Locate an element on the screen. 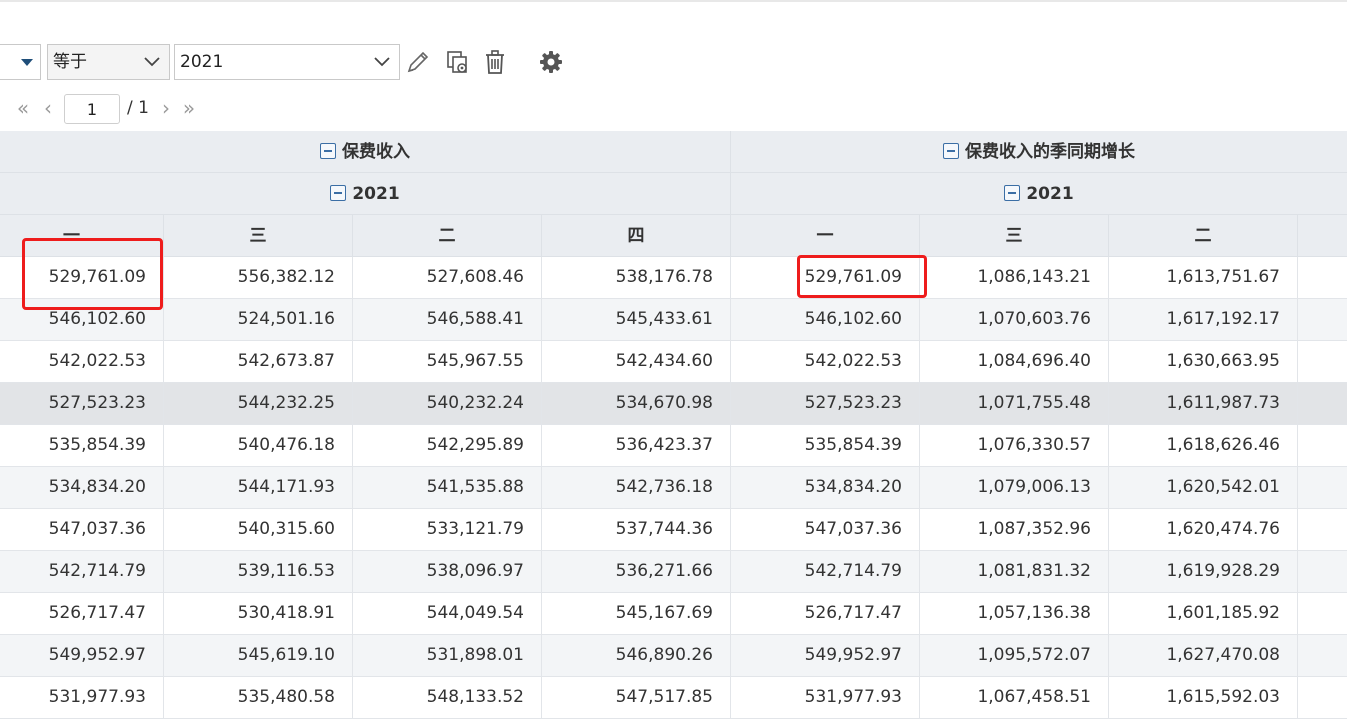  table-cell: 541,535.88 is located at coordinates (447, 487).